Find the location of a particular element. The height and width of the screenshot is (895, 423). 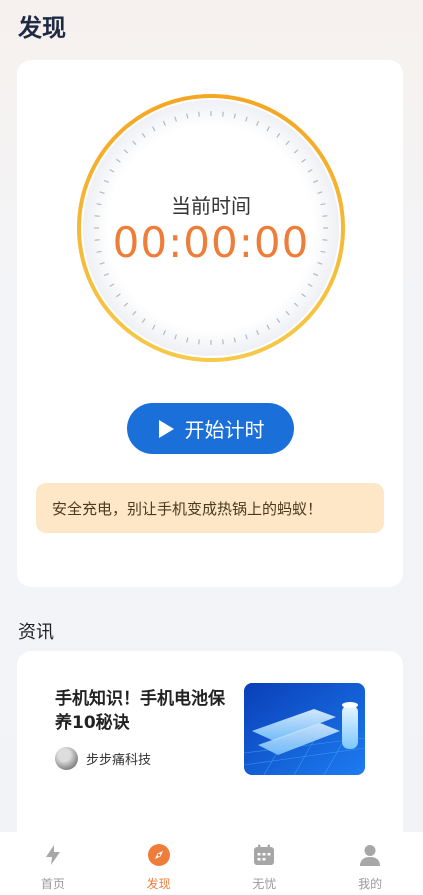

news-thumbnail is located at coordinates (304, 729).